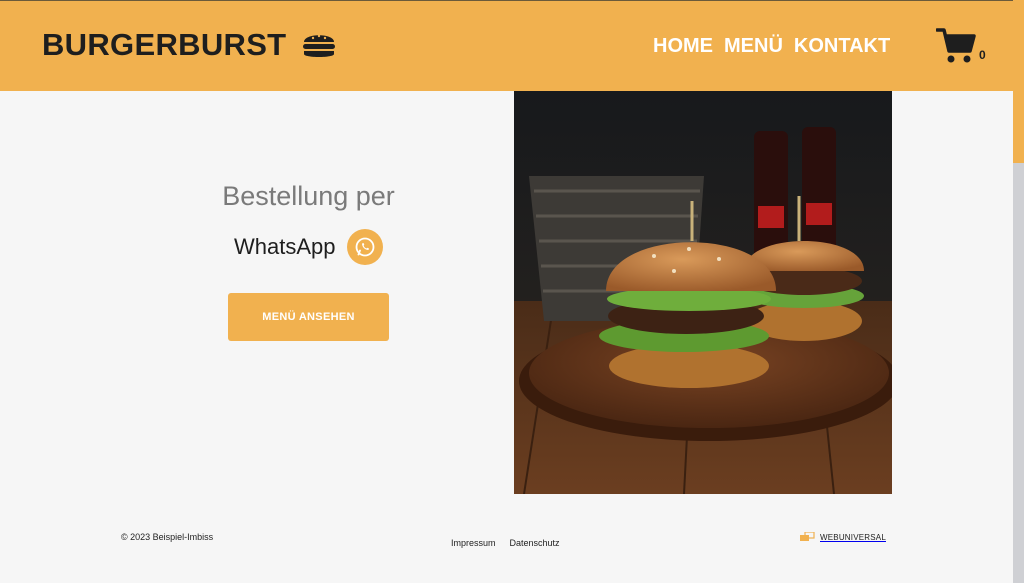 The height and width of the screenshot is (583, 1024). Describe the element at coordinates (842, 46) in the screenshot. I see `nav-contact: KONTAKT` at that location.